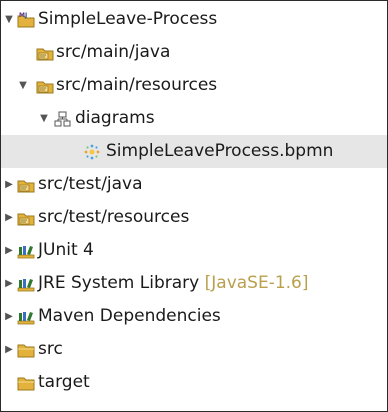 The image size is (388, 412). What do you see at coordinates (194, 217) in the screenshot?
I see `tree-item-src-test-resources: ▶ src/test/resources` at bounding box center [194, 217].